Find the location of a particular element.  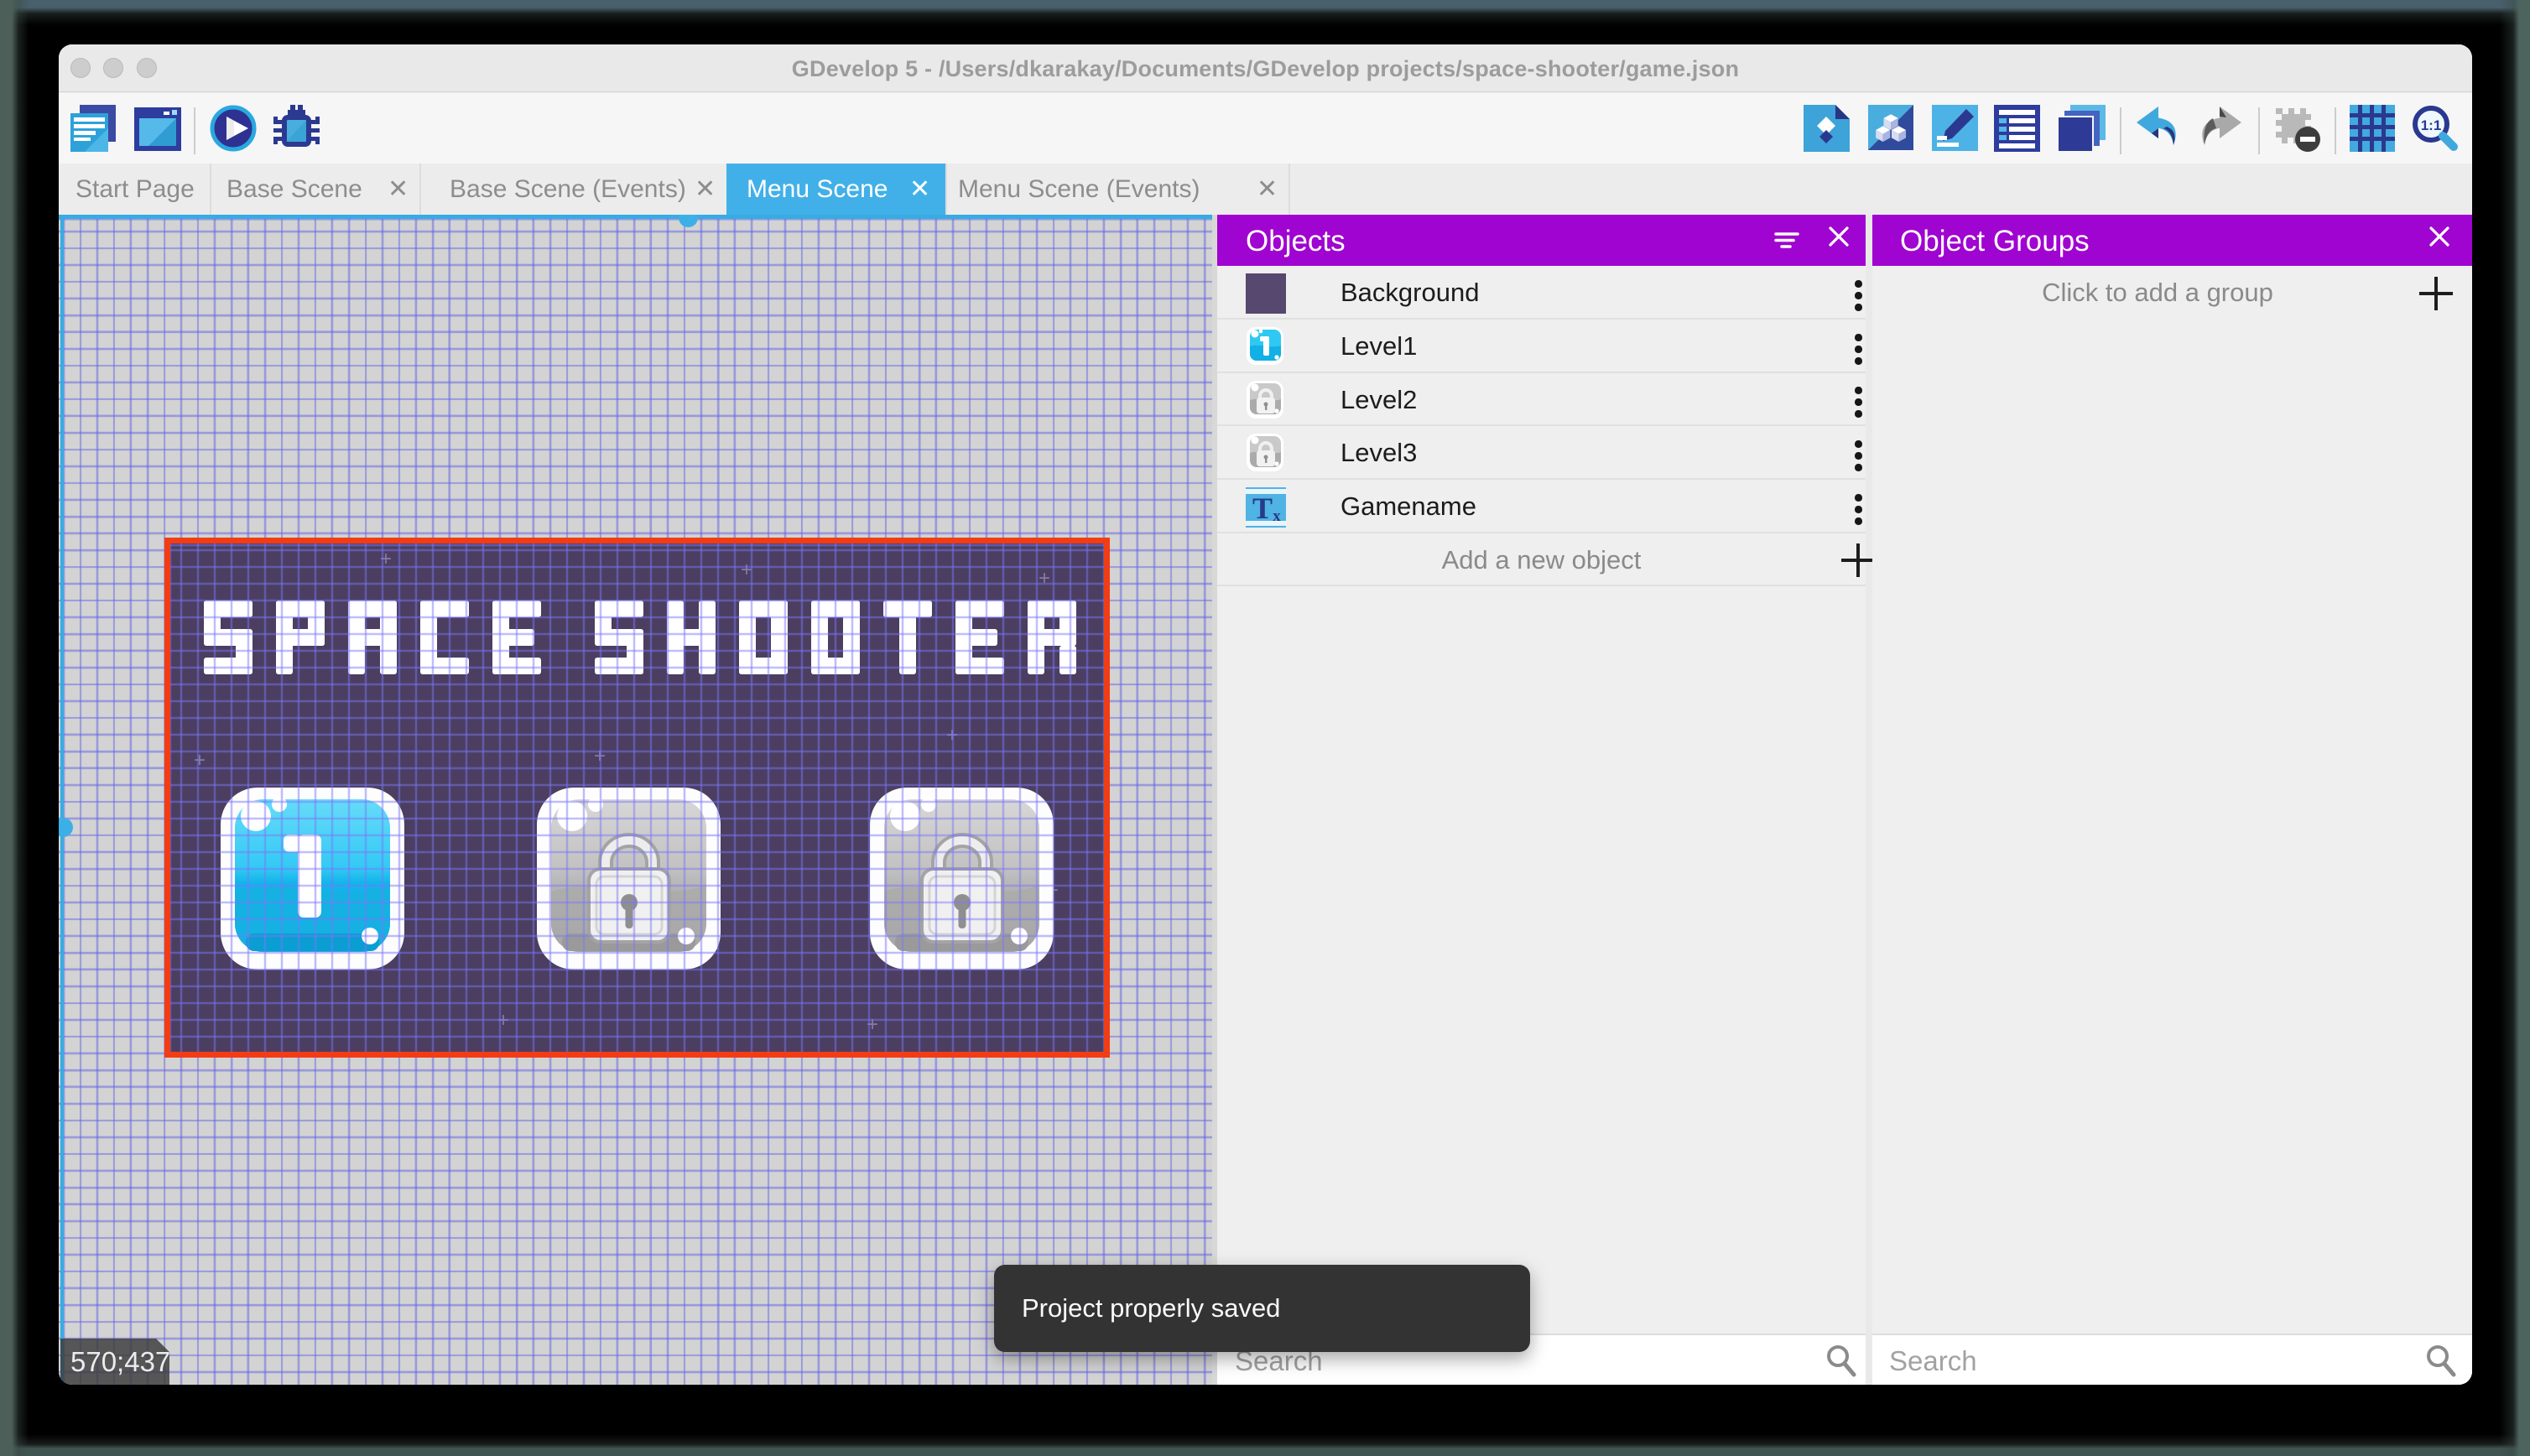

svg-text: 1:1 is located at coordinates (2431, 125).